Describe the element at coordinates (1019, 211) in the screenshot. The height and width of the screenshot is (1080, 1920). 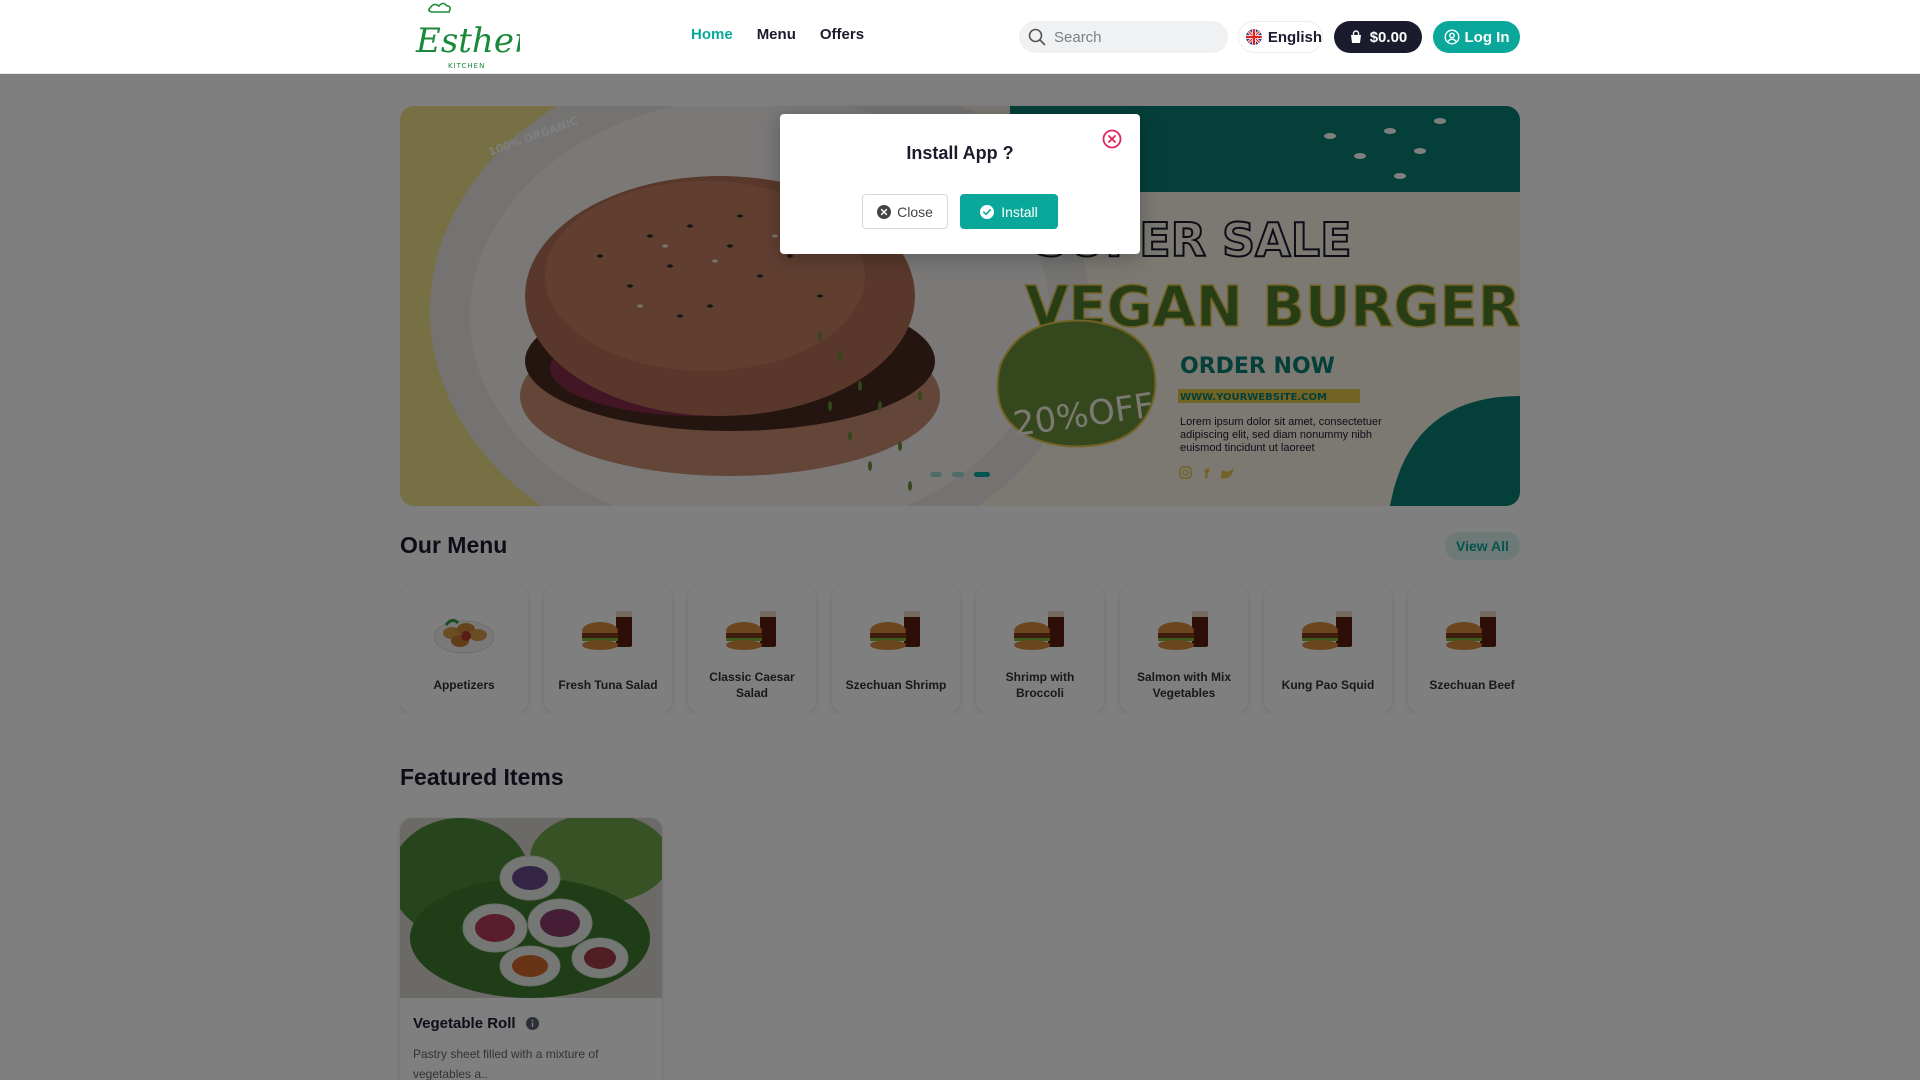
I see `install-button-label: Install` at that location.